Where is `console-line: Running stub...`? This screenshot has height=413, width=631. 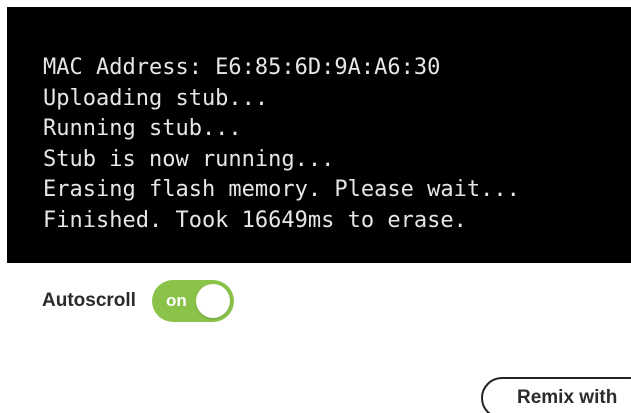 console-line: Running stub... is located at coordinates (142, 128).